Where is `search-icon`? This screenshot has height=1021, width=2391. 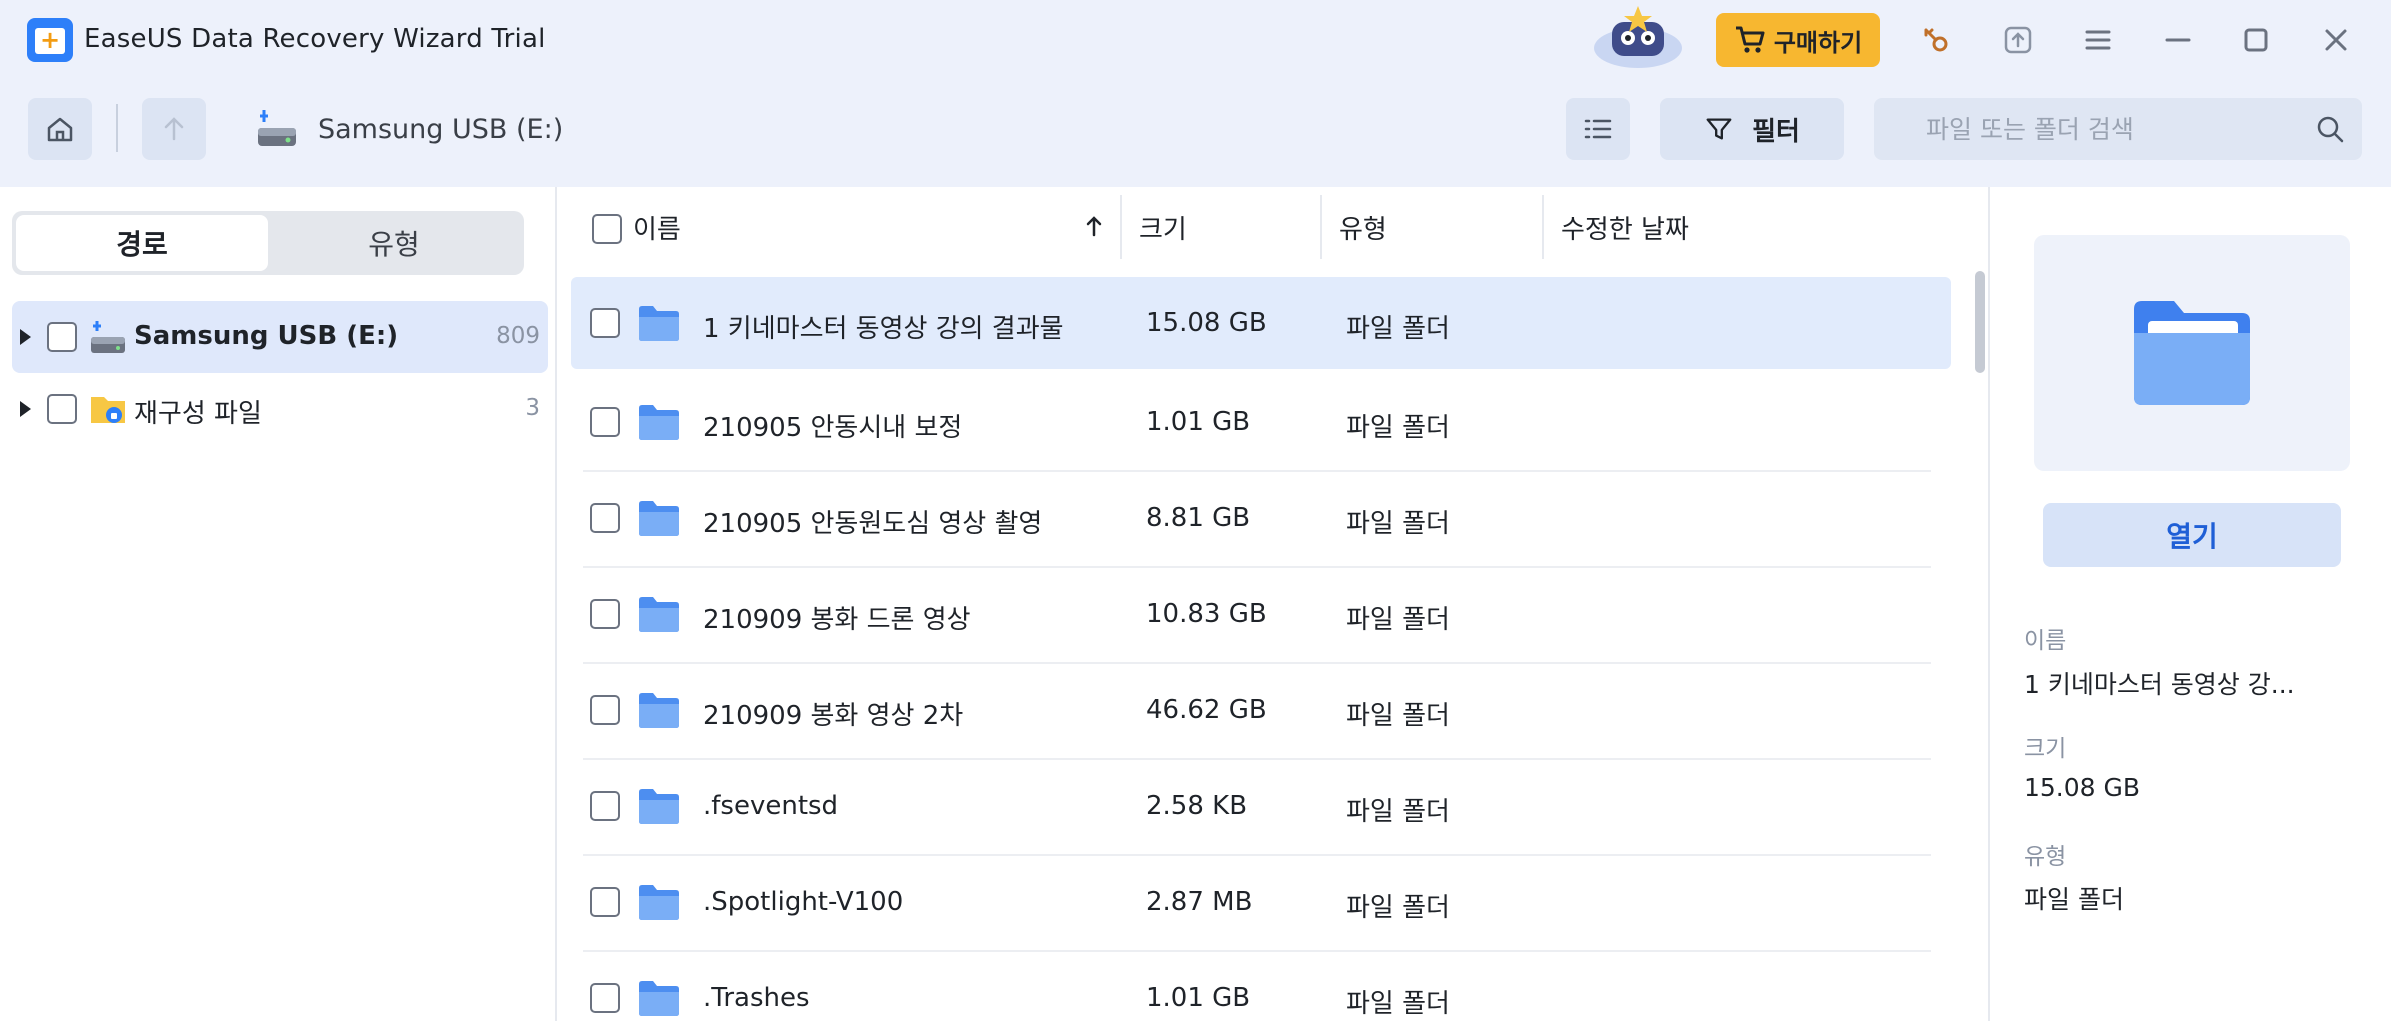 search-icon is located at coordinates (2330, 129).